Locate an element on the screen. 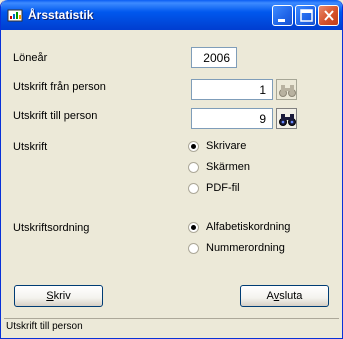 The width and height of the screenshot is (343, 339). to-person-field: 9 is located at coordinates (232, 118).